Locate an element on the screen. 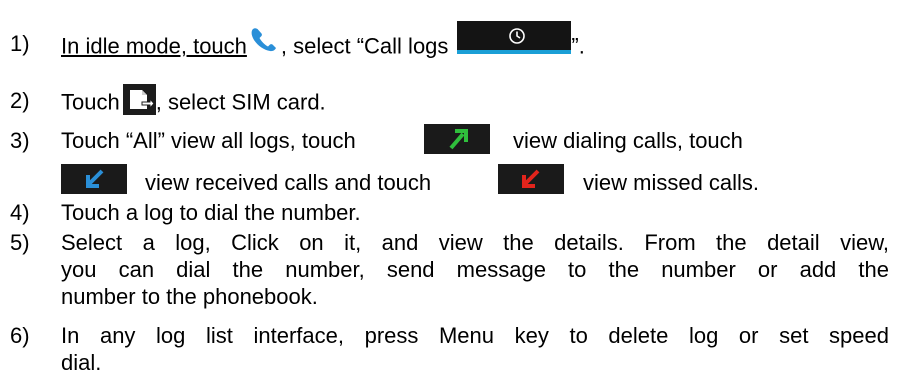  incoming-call-arrow-icon is located at coordinates (94, 179).